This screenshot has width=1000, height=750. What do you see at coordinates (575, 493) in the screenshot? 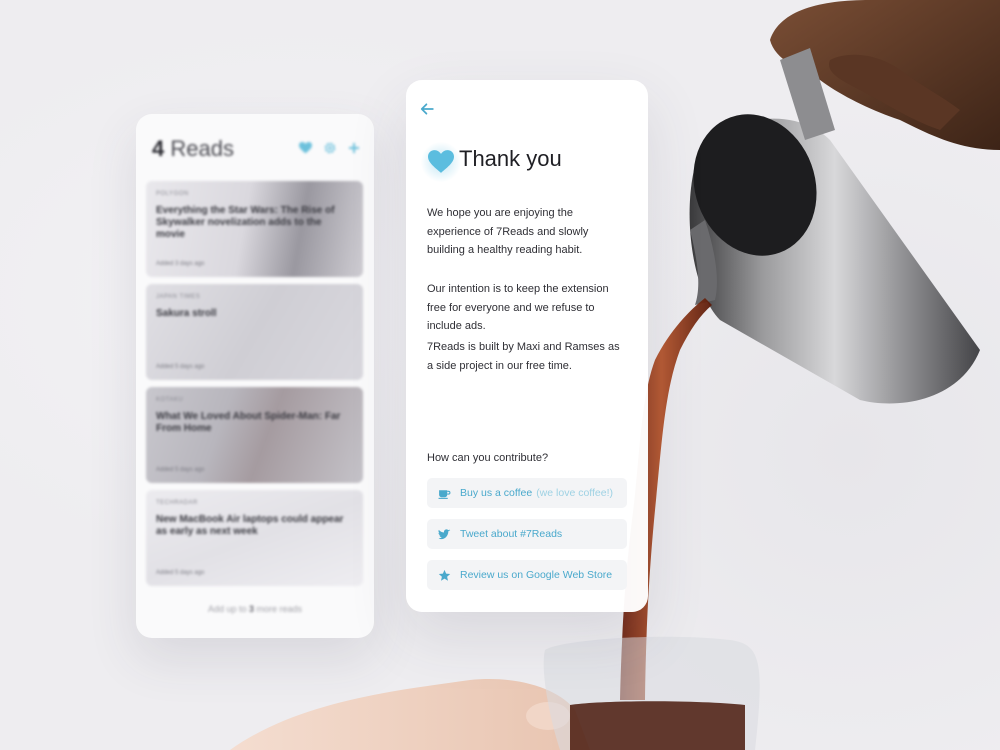
I see `buy-coffee-note: (we love coffee!)` at bounding box center [575, 493].